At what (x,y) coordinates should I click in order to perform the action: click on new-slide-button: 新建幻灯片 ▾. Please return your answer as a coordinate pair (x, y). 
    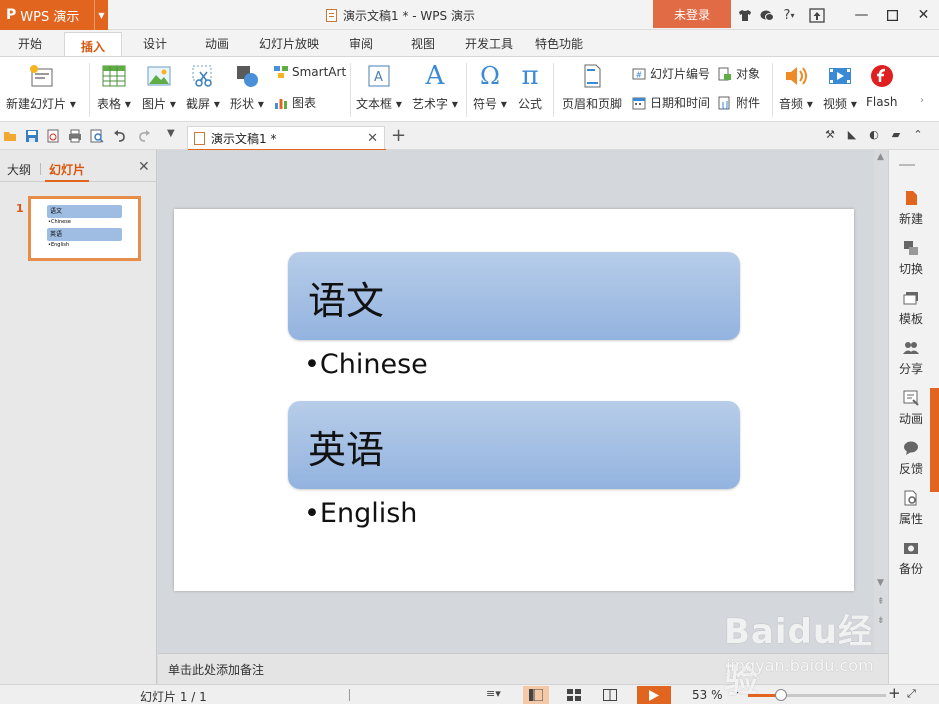
    Looking at the image, I should click on (41, 84).